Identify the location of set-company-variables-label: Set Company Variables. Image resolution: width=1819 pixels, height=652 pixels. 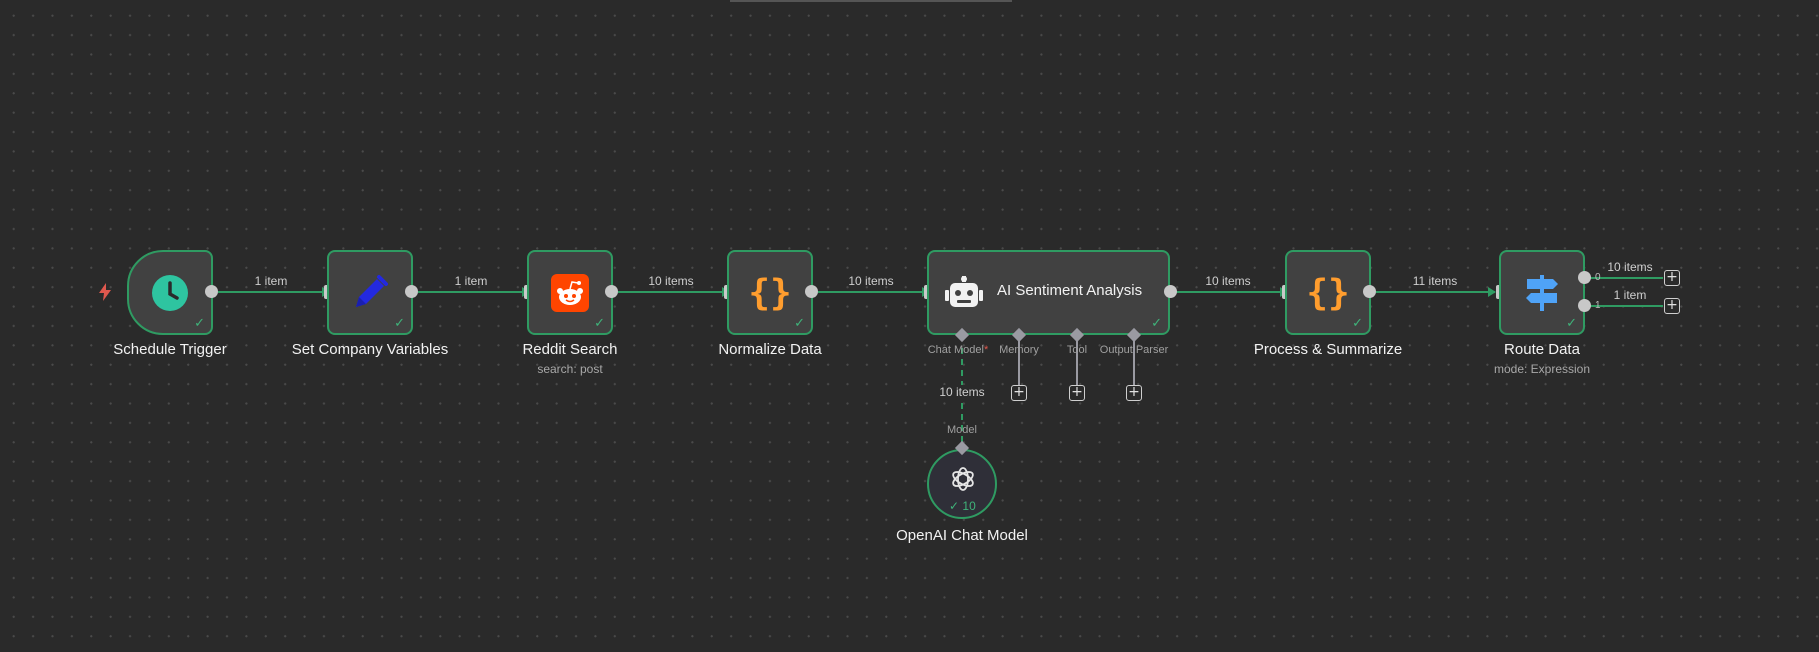
(370, 349).